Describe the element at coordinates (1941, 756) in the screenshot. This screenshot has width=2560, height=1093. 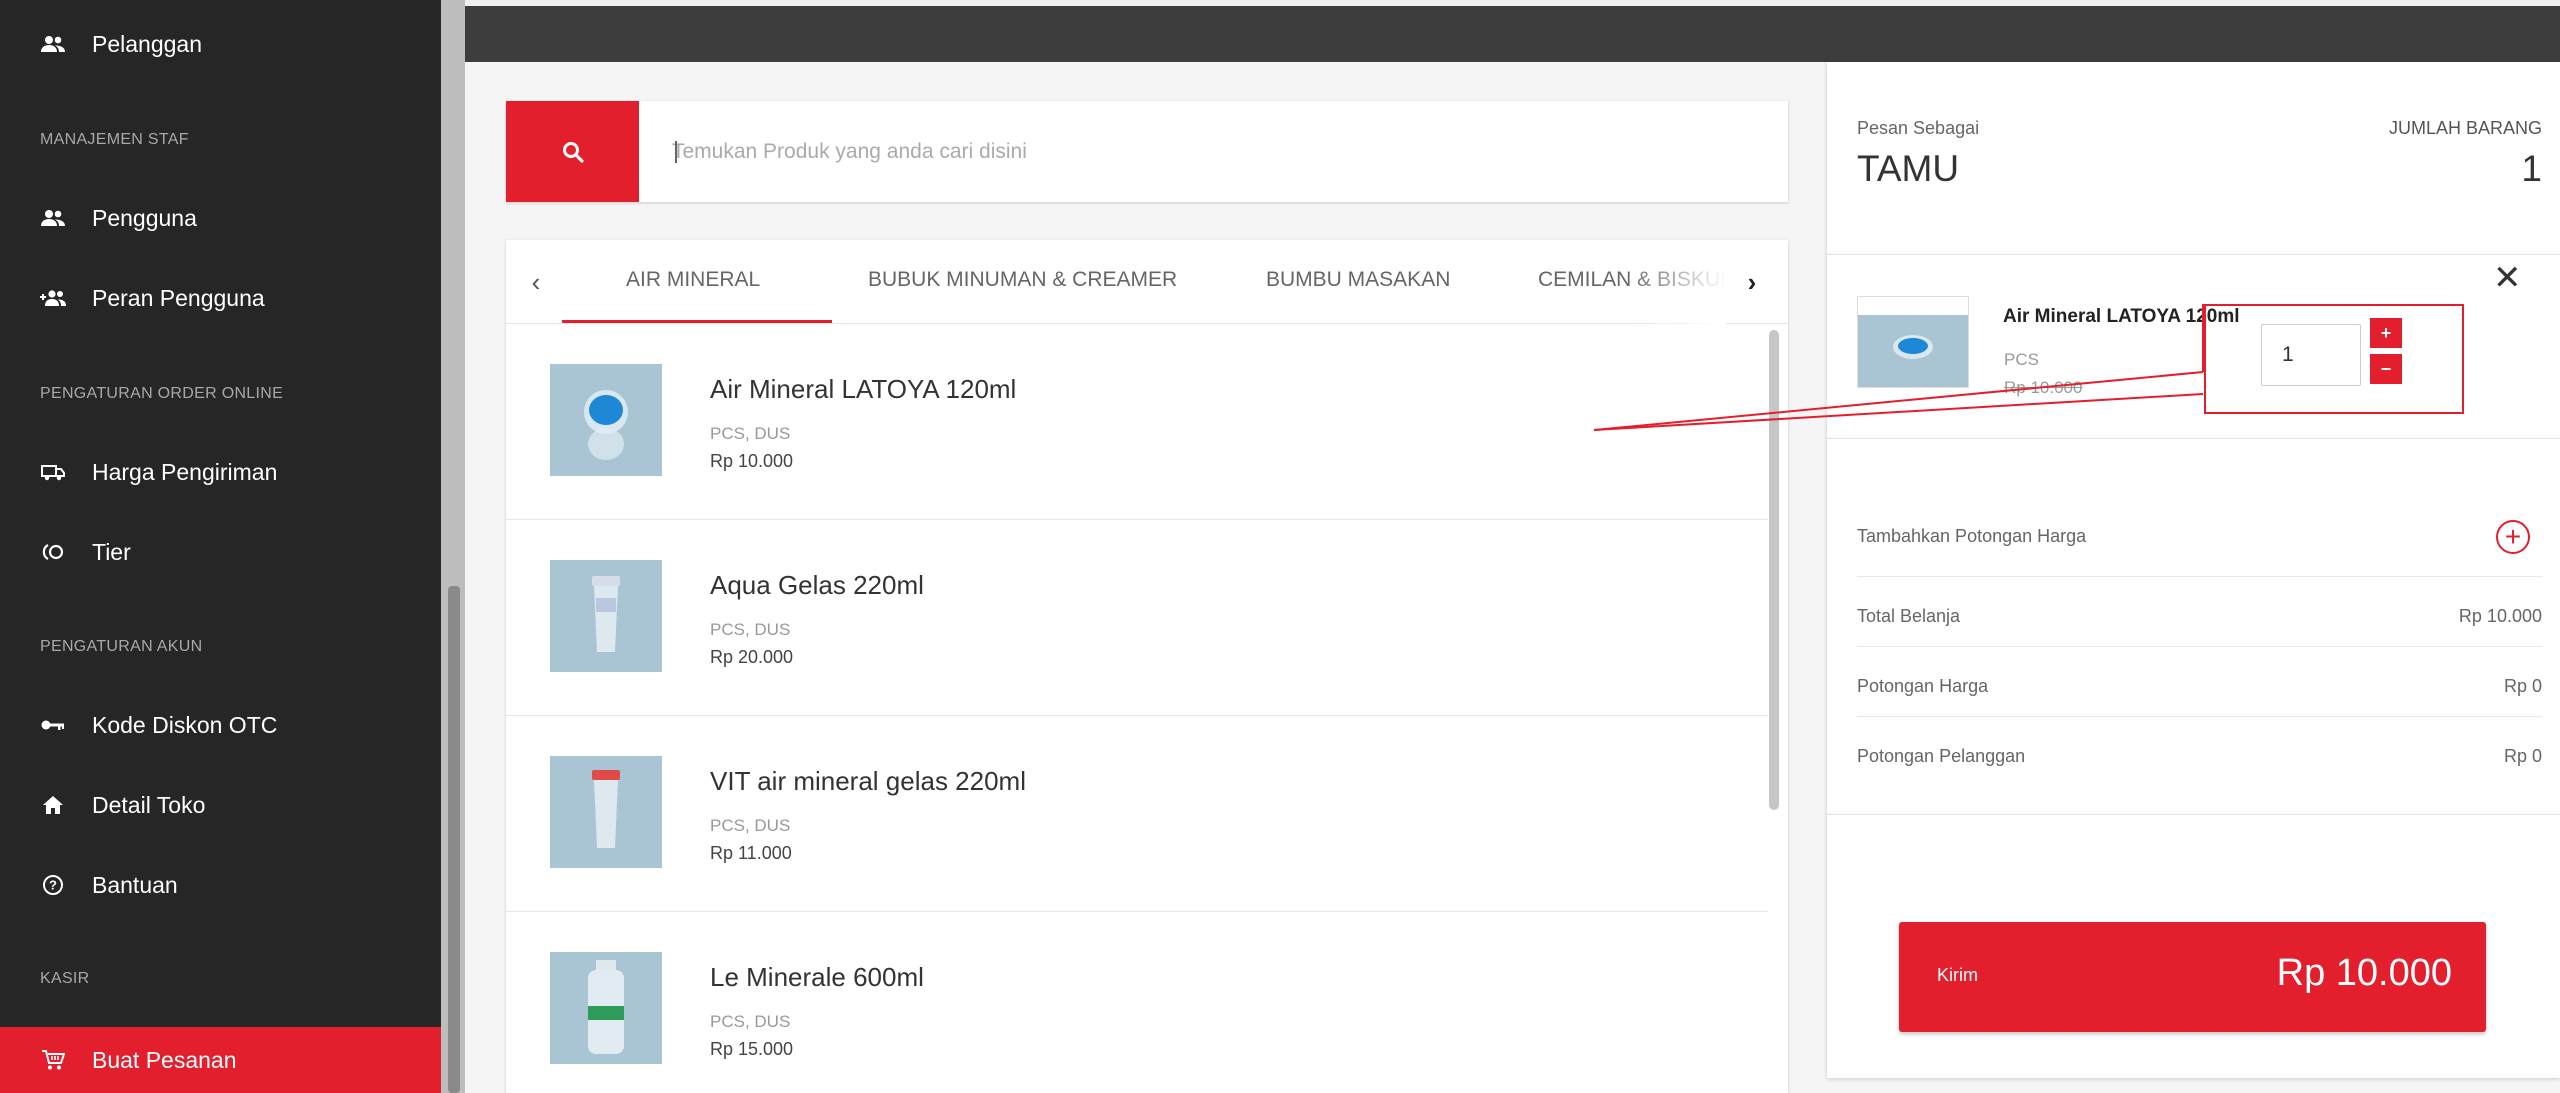
I see `customer-discount-label: Potongan Pelanggan` at that location.